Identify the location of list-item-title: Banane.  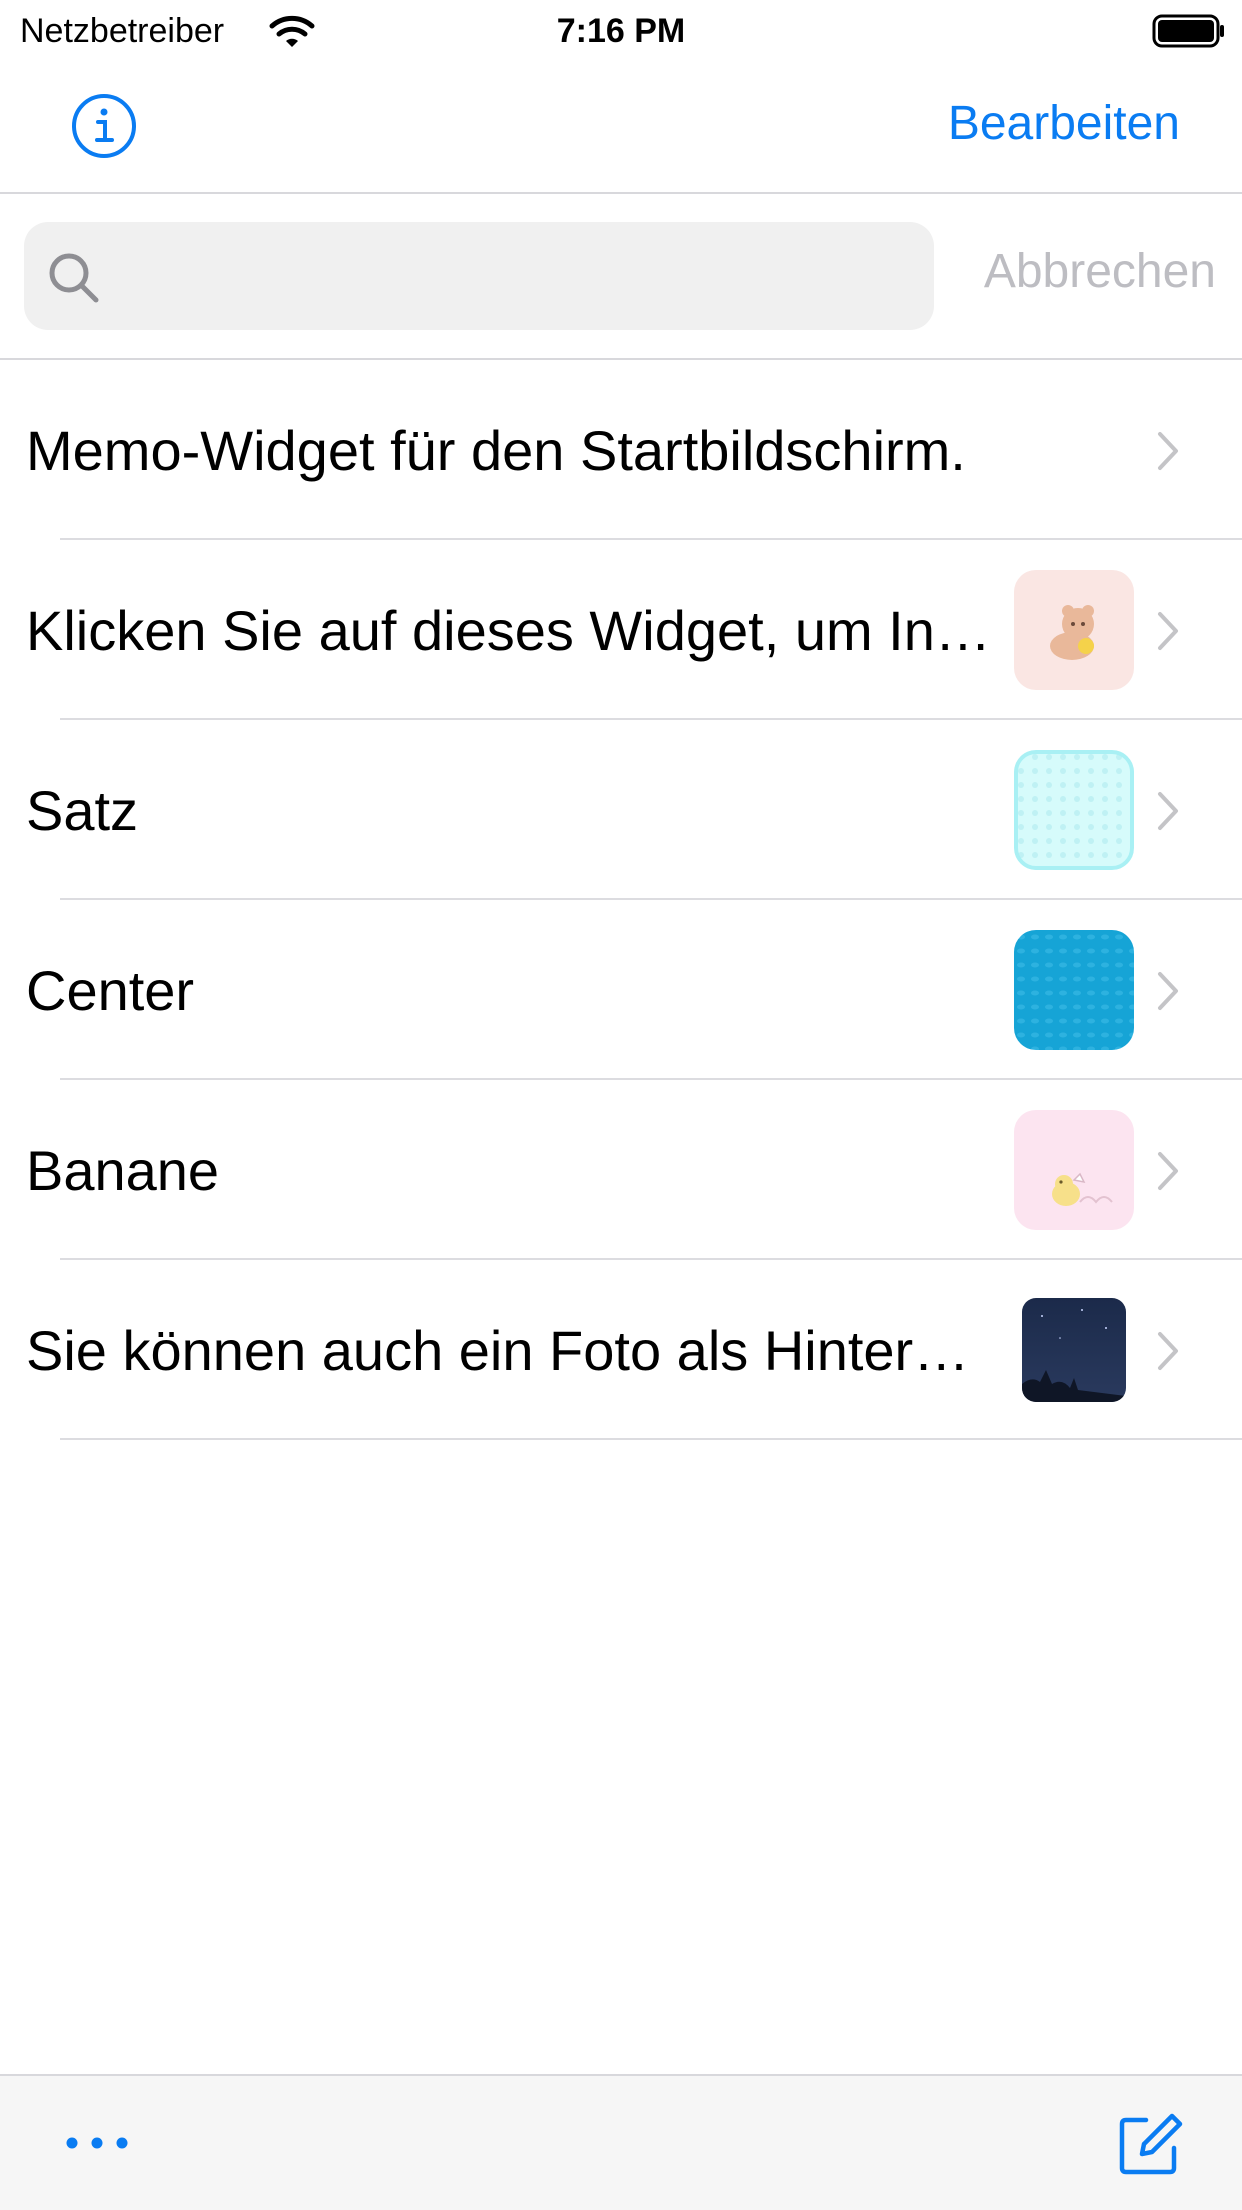
(123, 1170).